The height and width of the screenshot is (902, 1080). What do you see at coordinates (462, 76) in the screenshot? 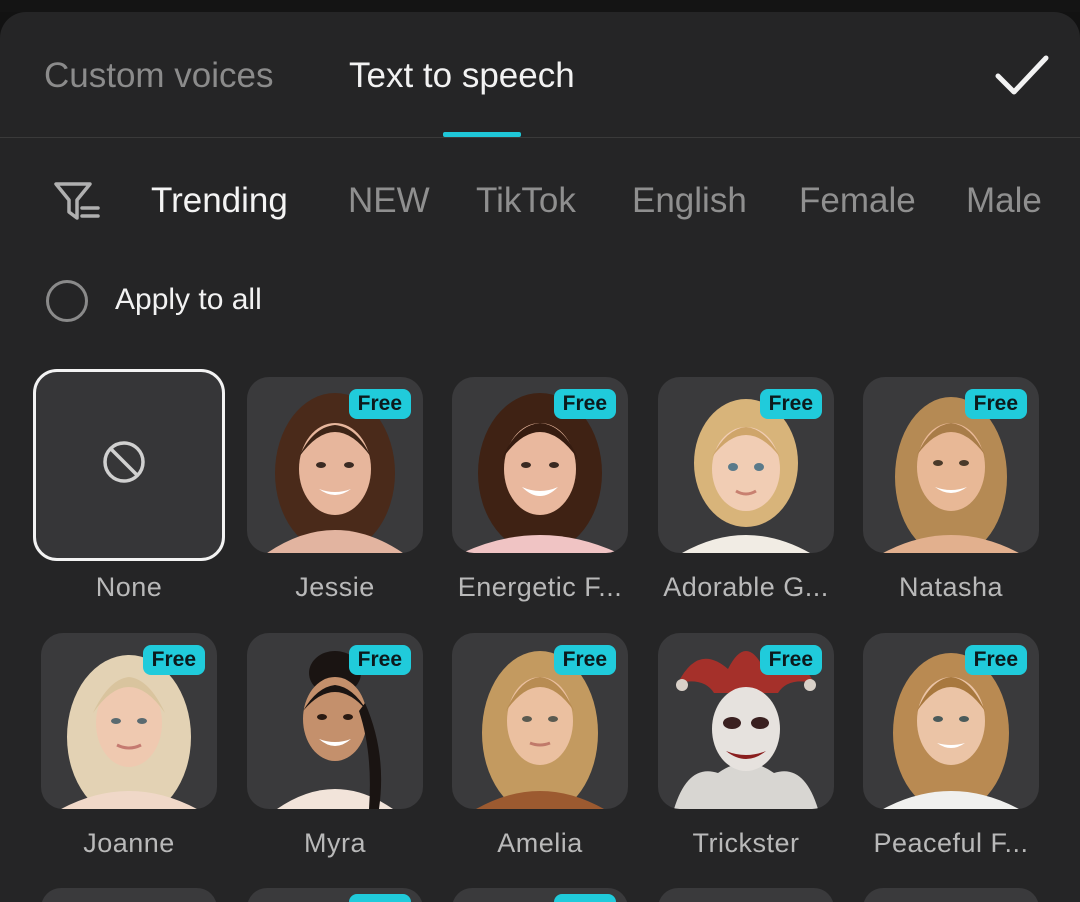
I see `tab-text-to-speech: Text to speech` at bounding box center [462, 76].